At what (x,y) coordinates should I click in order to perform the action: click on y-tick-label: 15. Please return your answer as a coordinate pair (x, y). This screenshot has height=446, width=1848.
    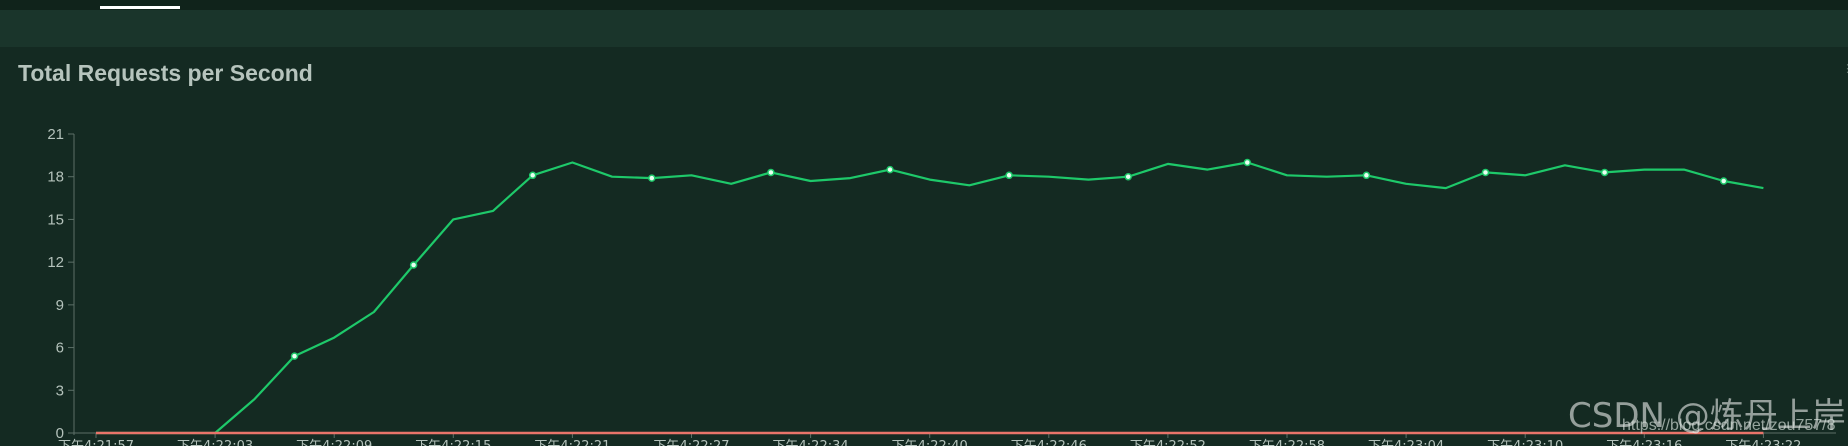
    Looking at the image, I should click on (55, 219).